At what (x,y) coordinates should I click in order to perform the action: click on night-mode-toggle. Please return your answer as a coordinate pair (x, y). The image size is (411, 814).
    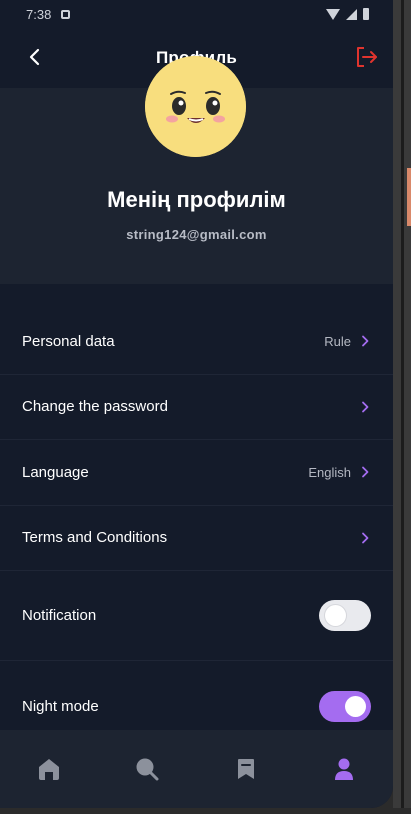
    Looking at the image, I should click on (345, 706).